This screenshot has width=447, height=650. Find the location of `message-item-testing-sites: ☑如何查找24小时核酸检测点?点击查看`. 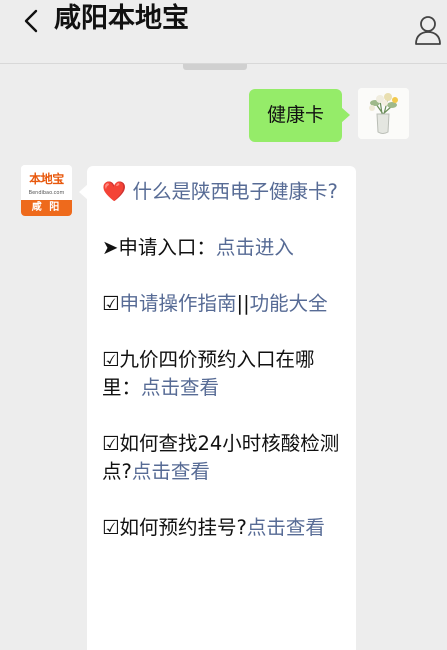

message-item-testing-sites: ☑如何查找24小时核酸检测点?点击查看 is located at coordinates (223, 458).